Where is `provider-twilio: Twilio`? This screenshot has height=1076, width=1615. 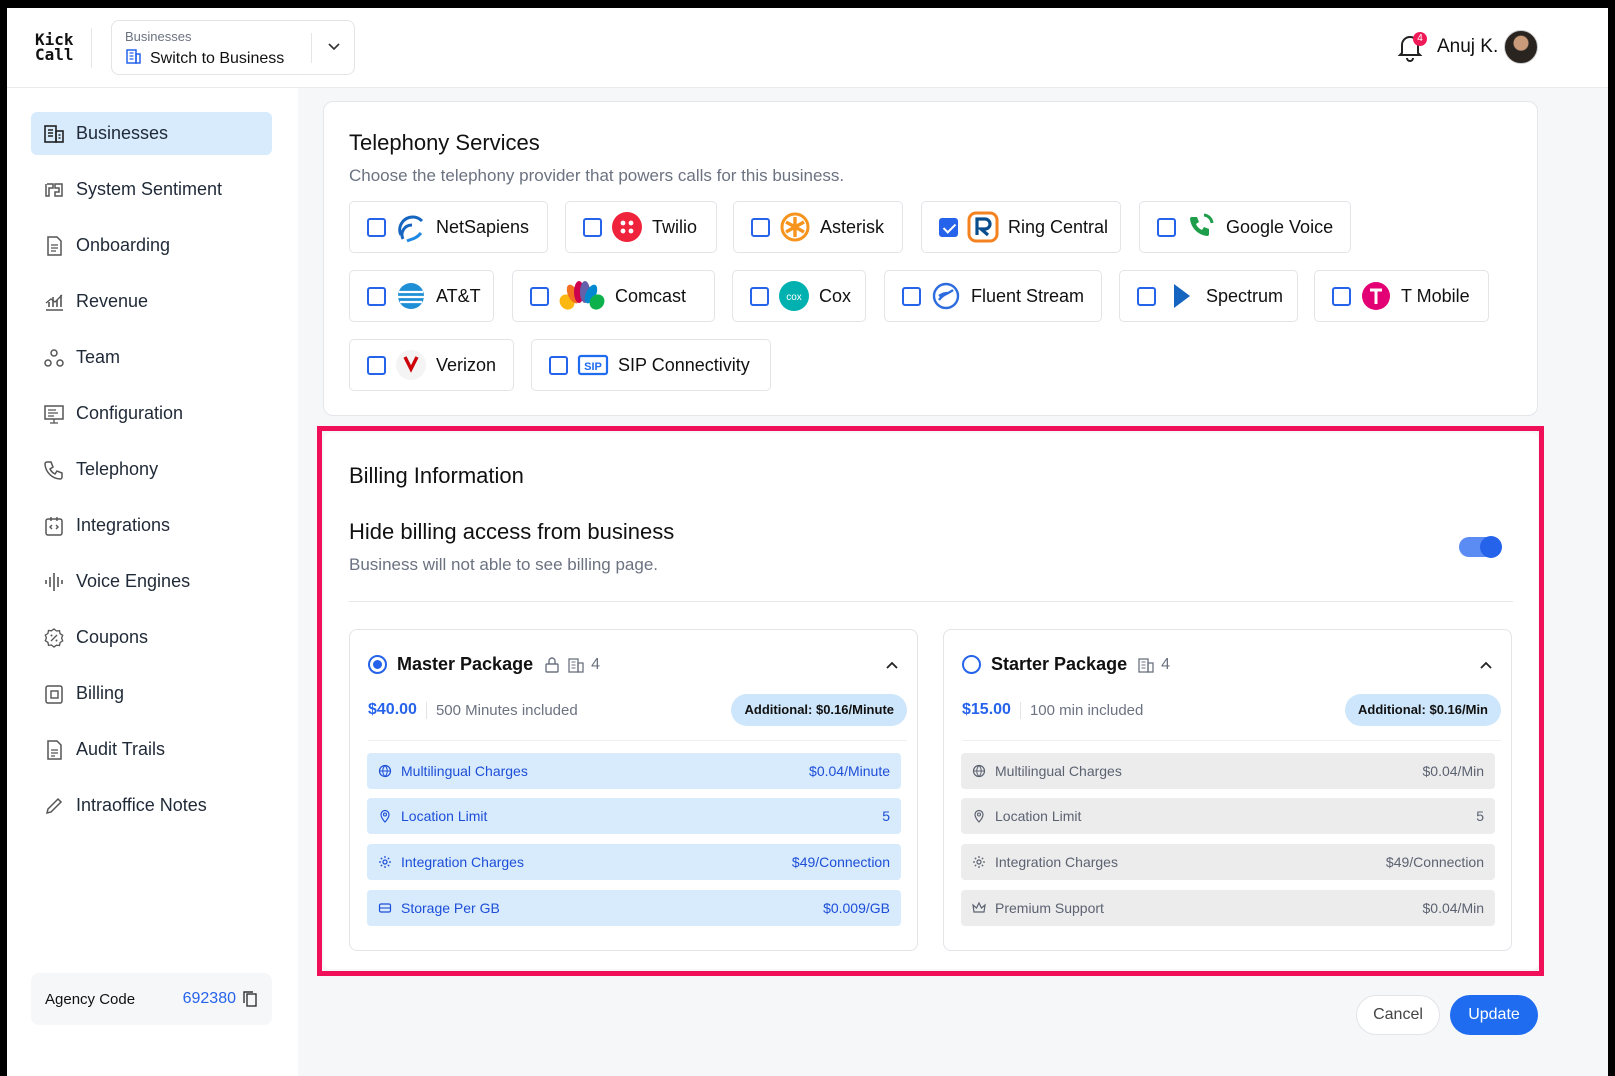 provider-twilio: Twilio is located at coordinates (641, 227).